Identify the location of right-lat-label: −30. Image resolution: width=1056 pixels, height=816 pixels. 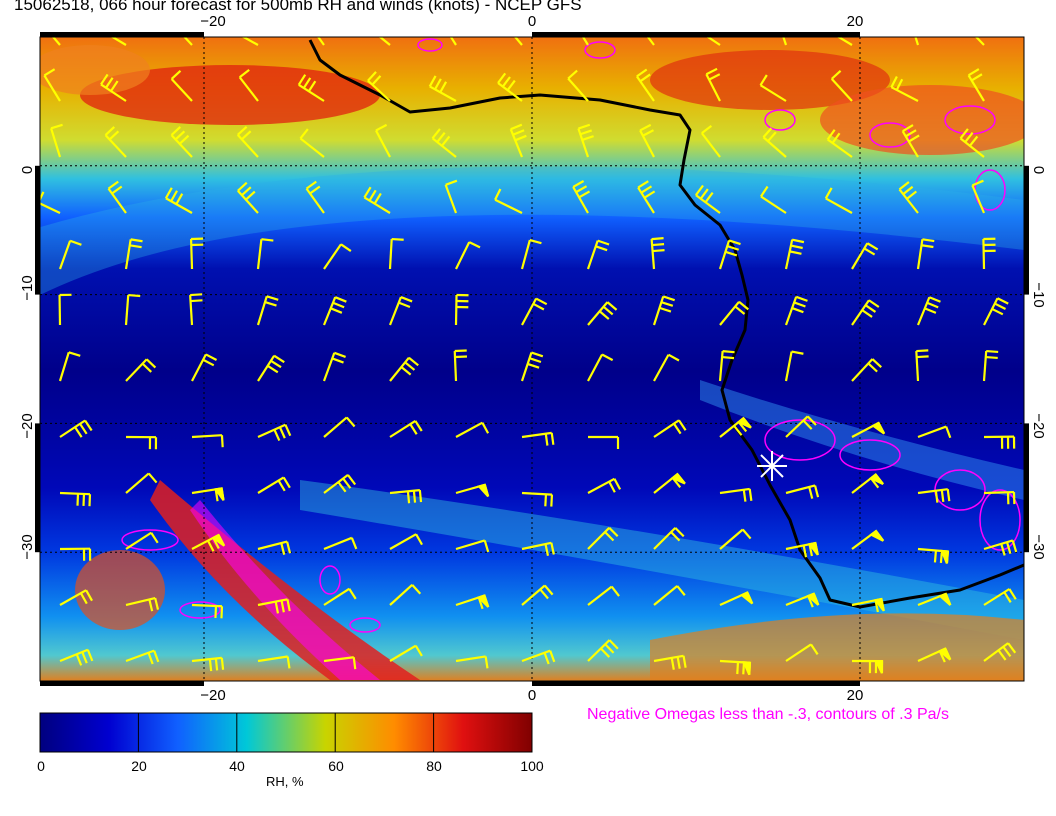
(1038, 546).